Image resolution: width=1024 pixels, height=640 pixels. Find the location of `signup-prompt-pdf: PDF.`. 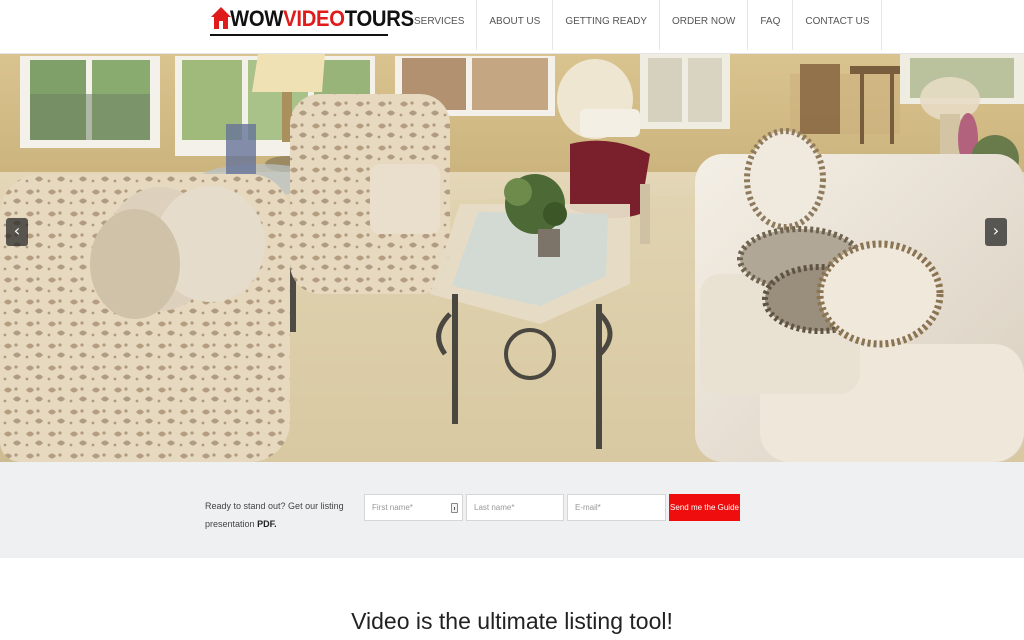

signup-prompt-pdf: PDF. is located at coordinates (267, 524).